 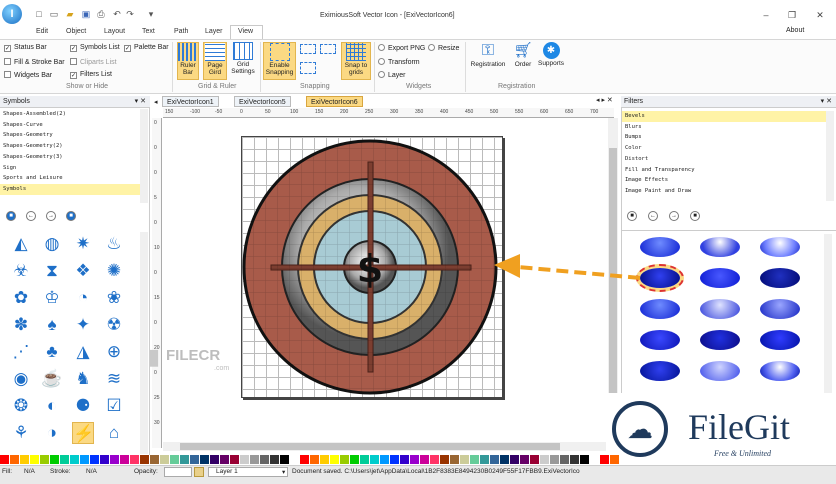 I want to click on category-scrollbar, so click(x=144, y=156).